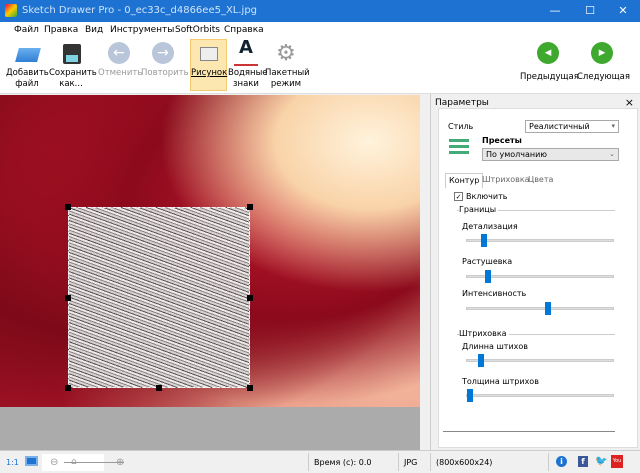 Image resolution: width=640 pixels, height=473 pixels. I want to click on menu-tools: Инструменты, so click(142, 30).